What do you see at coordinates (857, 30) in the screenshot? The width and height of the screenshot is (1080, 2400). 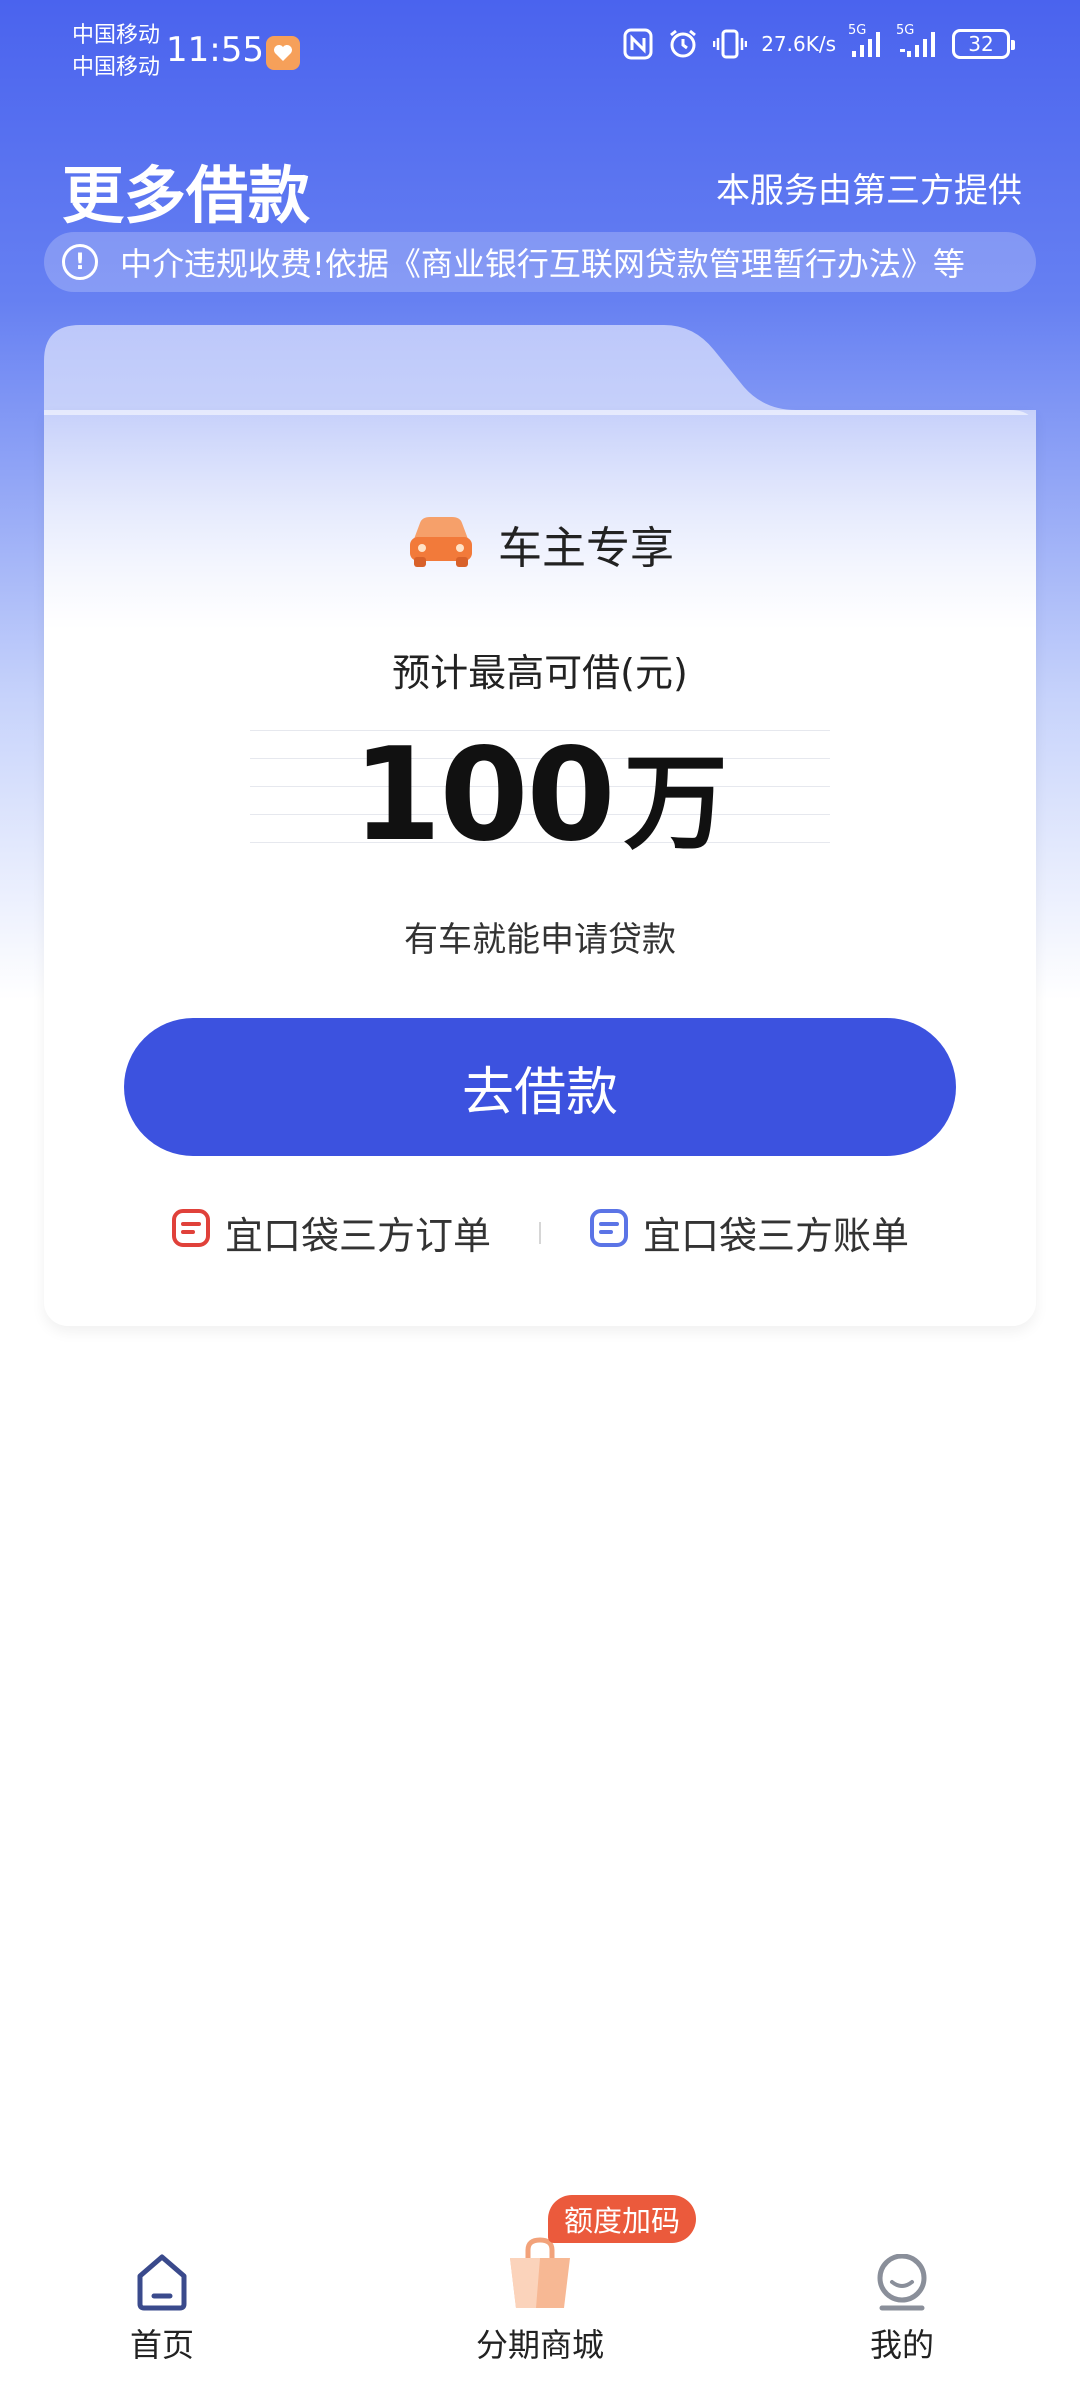 I see `signal-label-1: 5G` at bounding box center [857, 30].